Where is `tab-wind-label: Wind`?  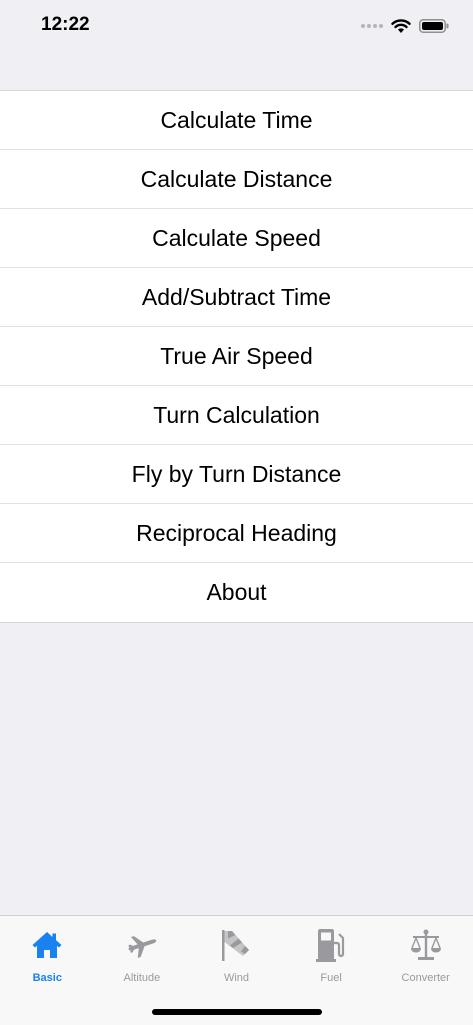
tab-wind-label: Wind is located at coordinates (236, 978).